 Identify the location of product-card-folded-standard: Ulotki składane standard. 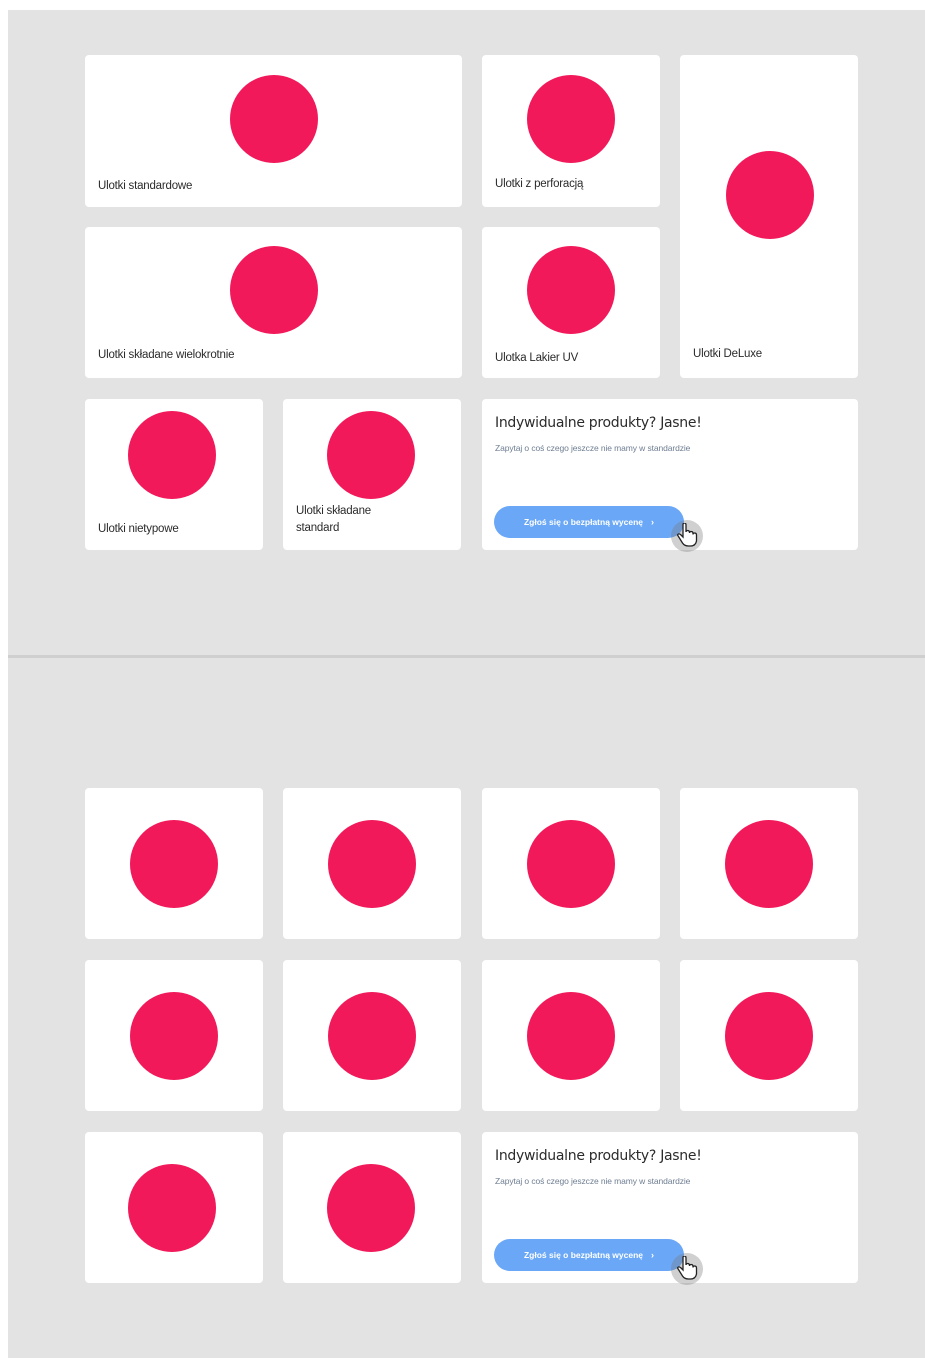
(372, 474).